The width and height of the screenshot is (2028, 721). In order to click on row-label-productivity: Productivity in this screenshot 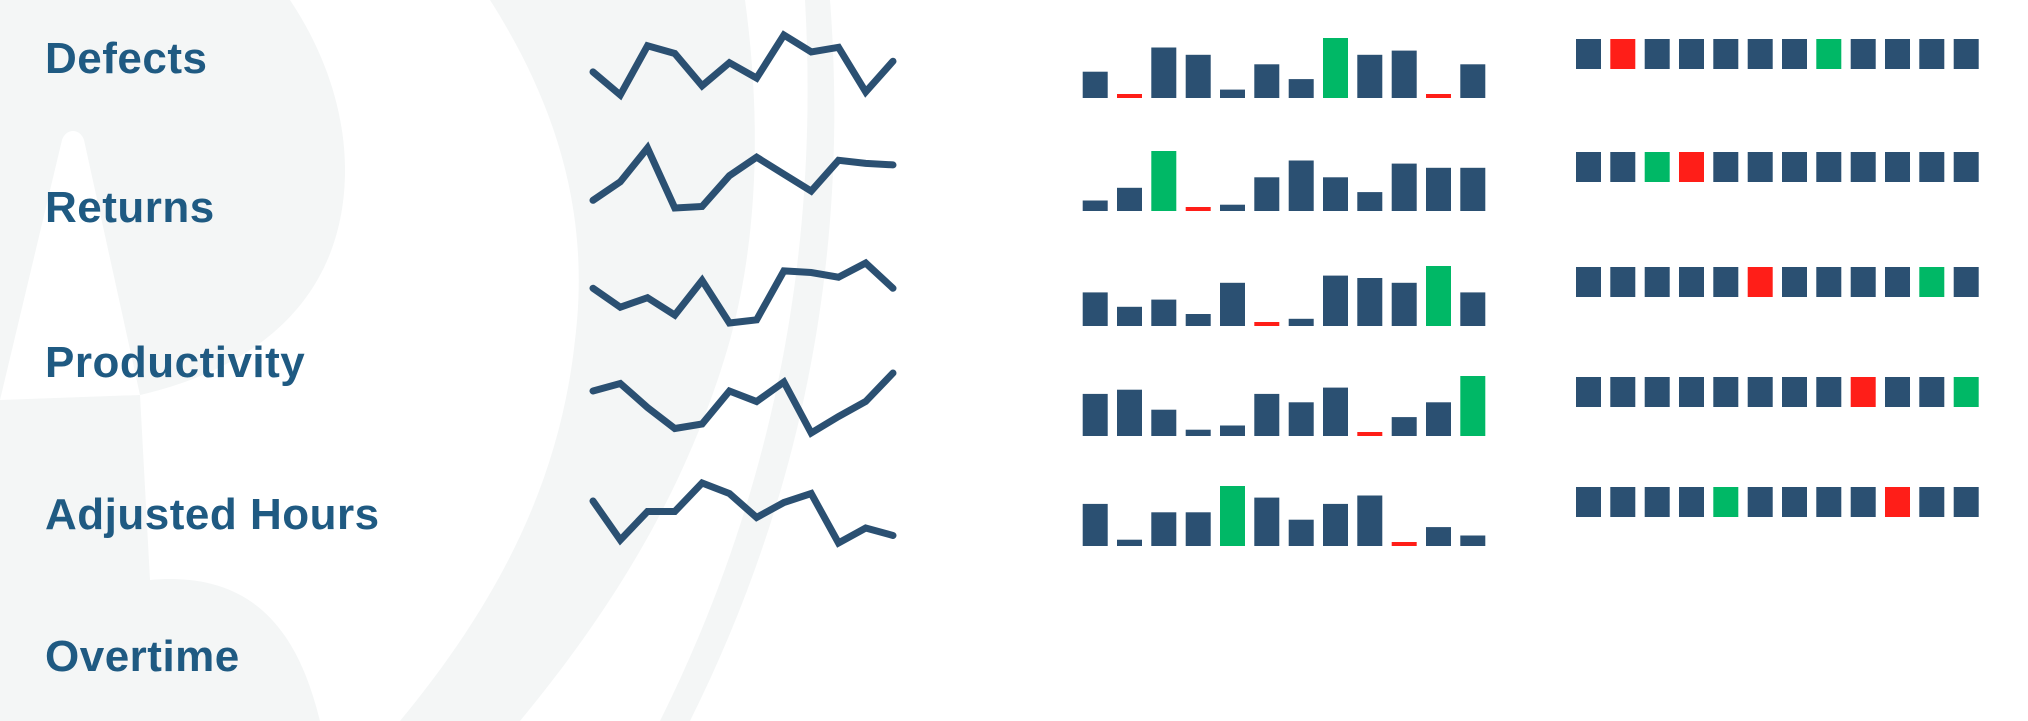, I will do `click(175, 362)`.